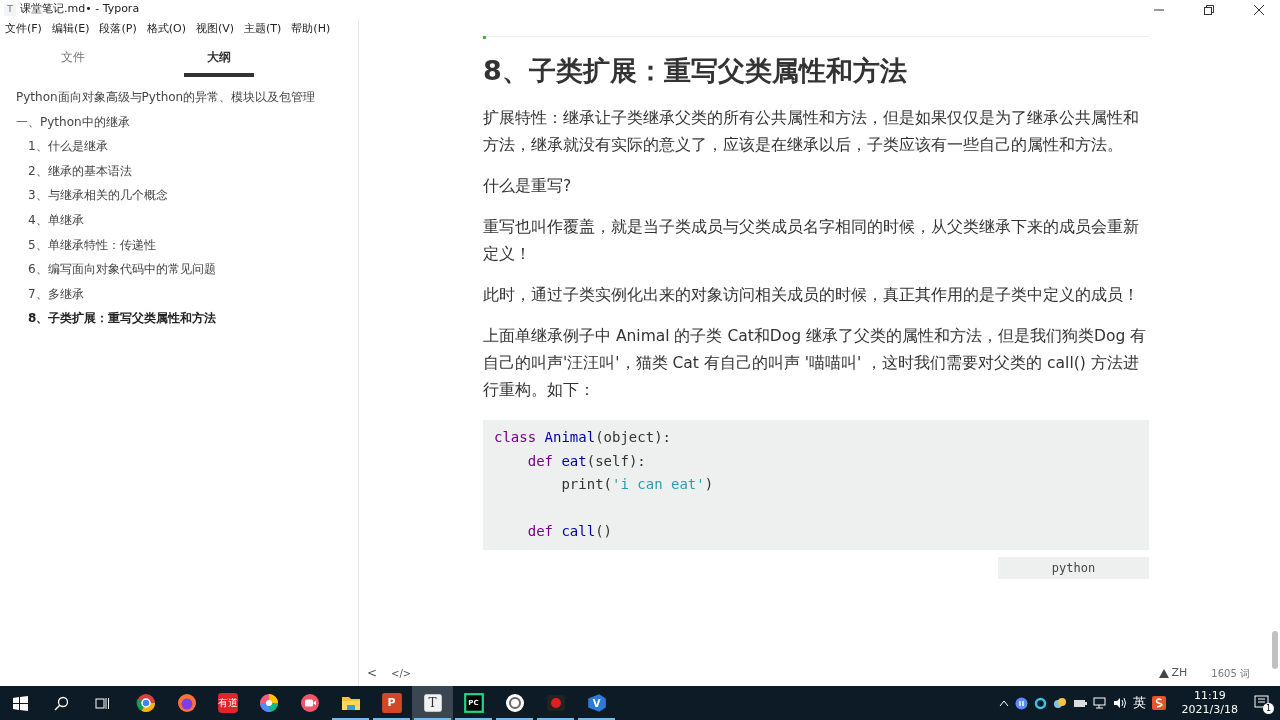  Describe the element at coordinates (695, 71) in the screenshot. I see `heading: 8、子类扩展：重写父类属性和方法` at that location.